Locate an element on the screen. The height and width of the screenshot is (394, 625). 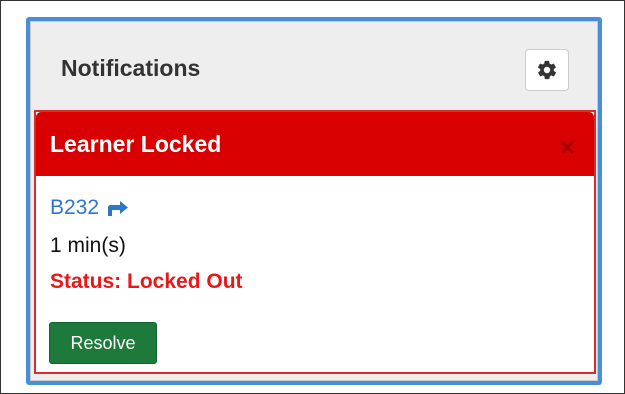
device-id: B232 is located at coordinates (75, 207).